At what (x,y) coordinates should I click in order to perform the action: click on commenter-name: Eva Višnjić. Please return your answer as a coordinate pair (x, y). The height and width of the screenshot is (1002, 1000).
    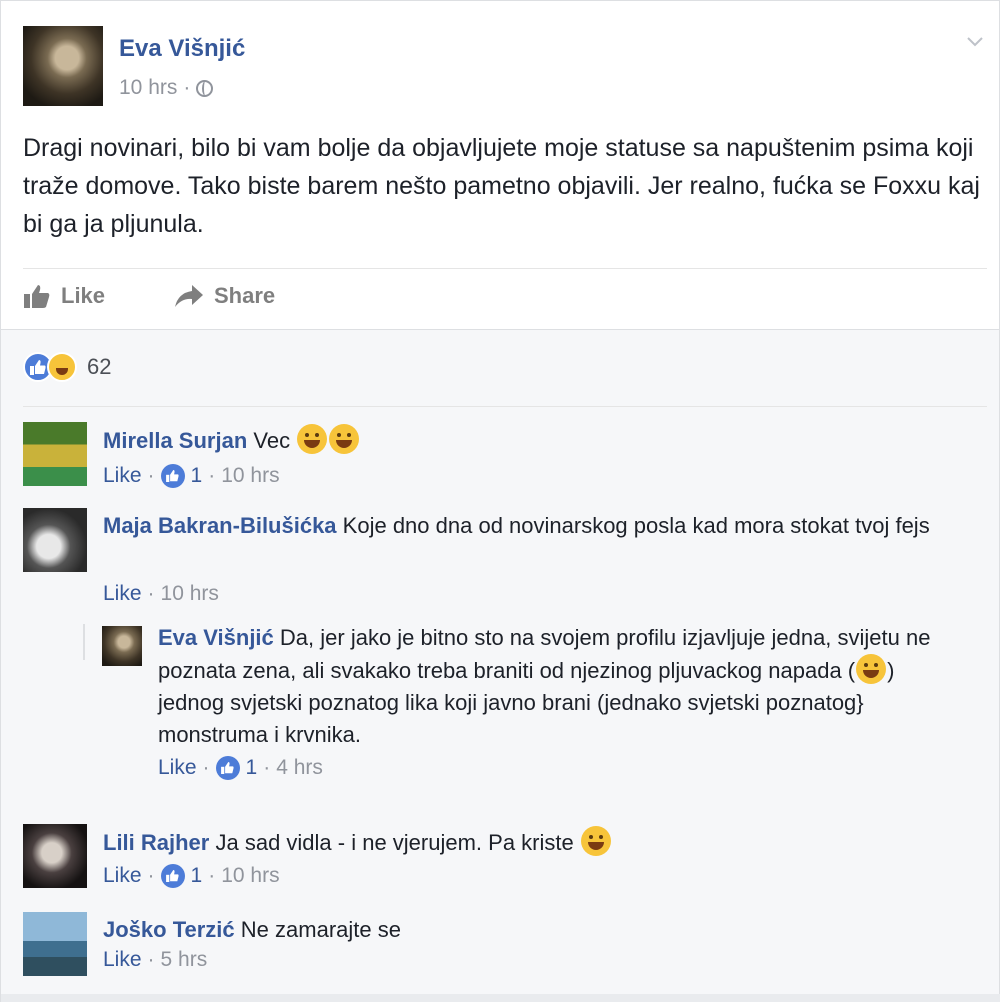
    Looking at the image, I should click on (216, 637).